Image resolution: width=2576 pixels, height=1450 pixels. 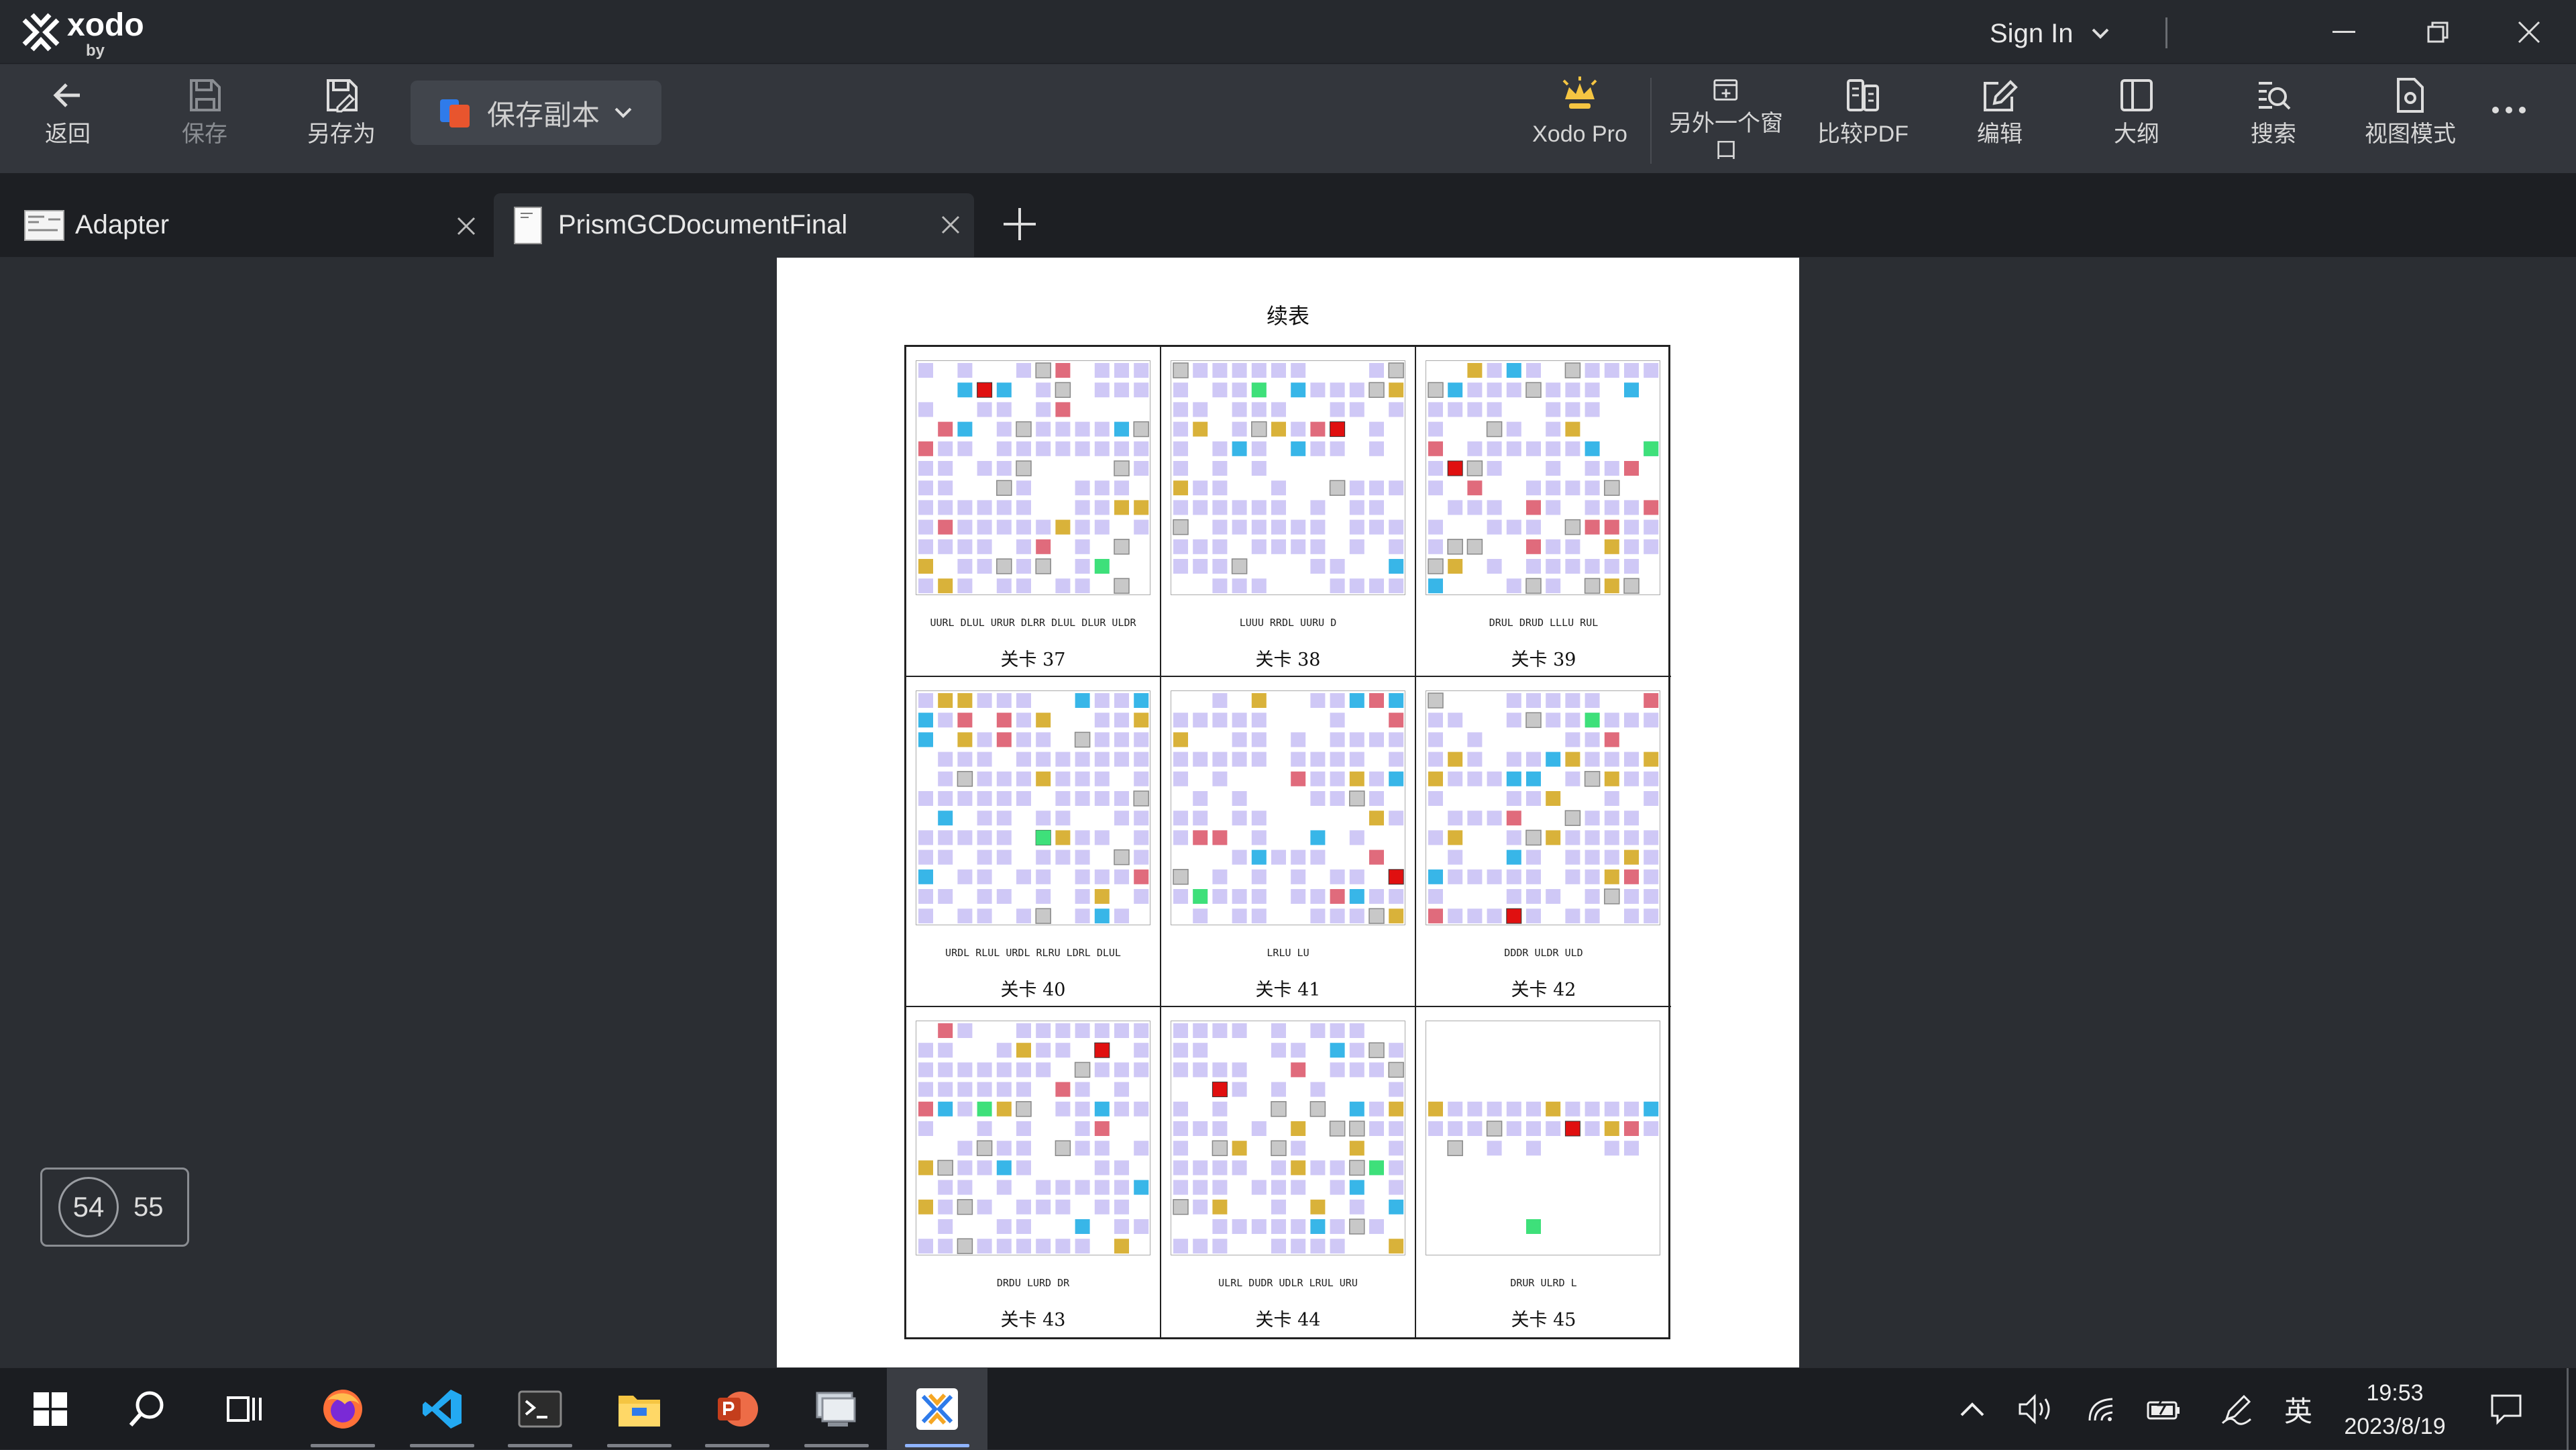 I want to click on page-indicator: 54 55, so click(x=114, y=1207).